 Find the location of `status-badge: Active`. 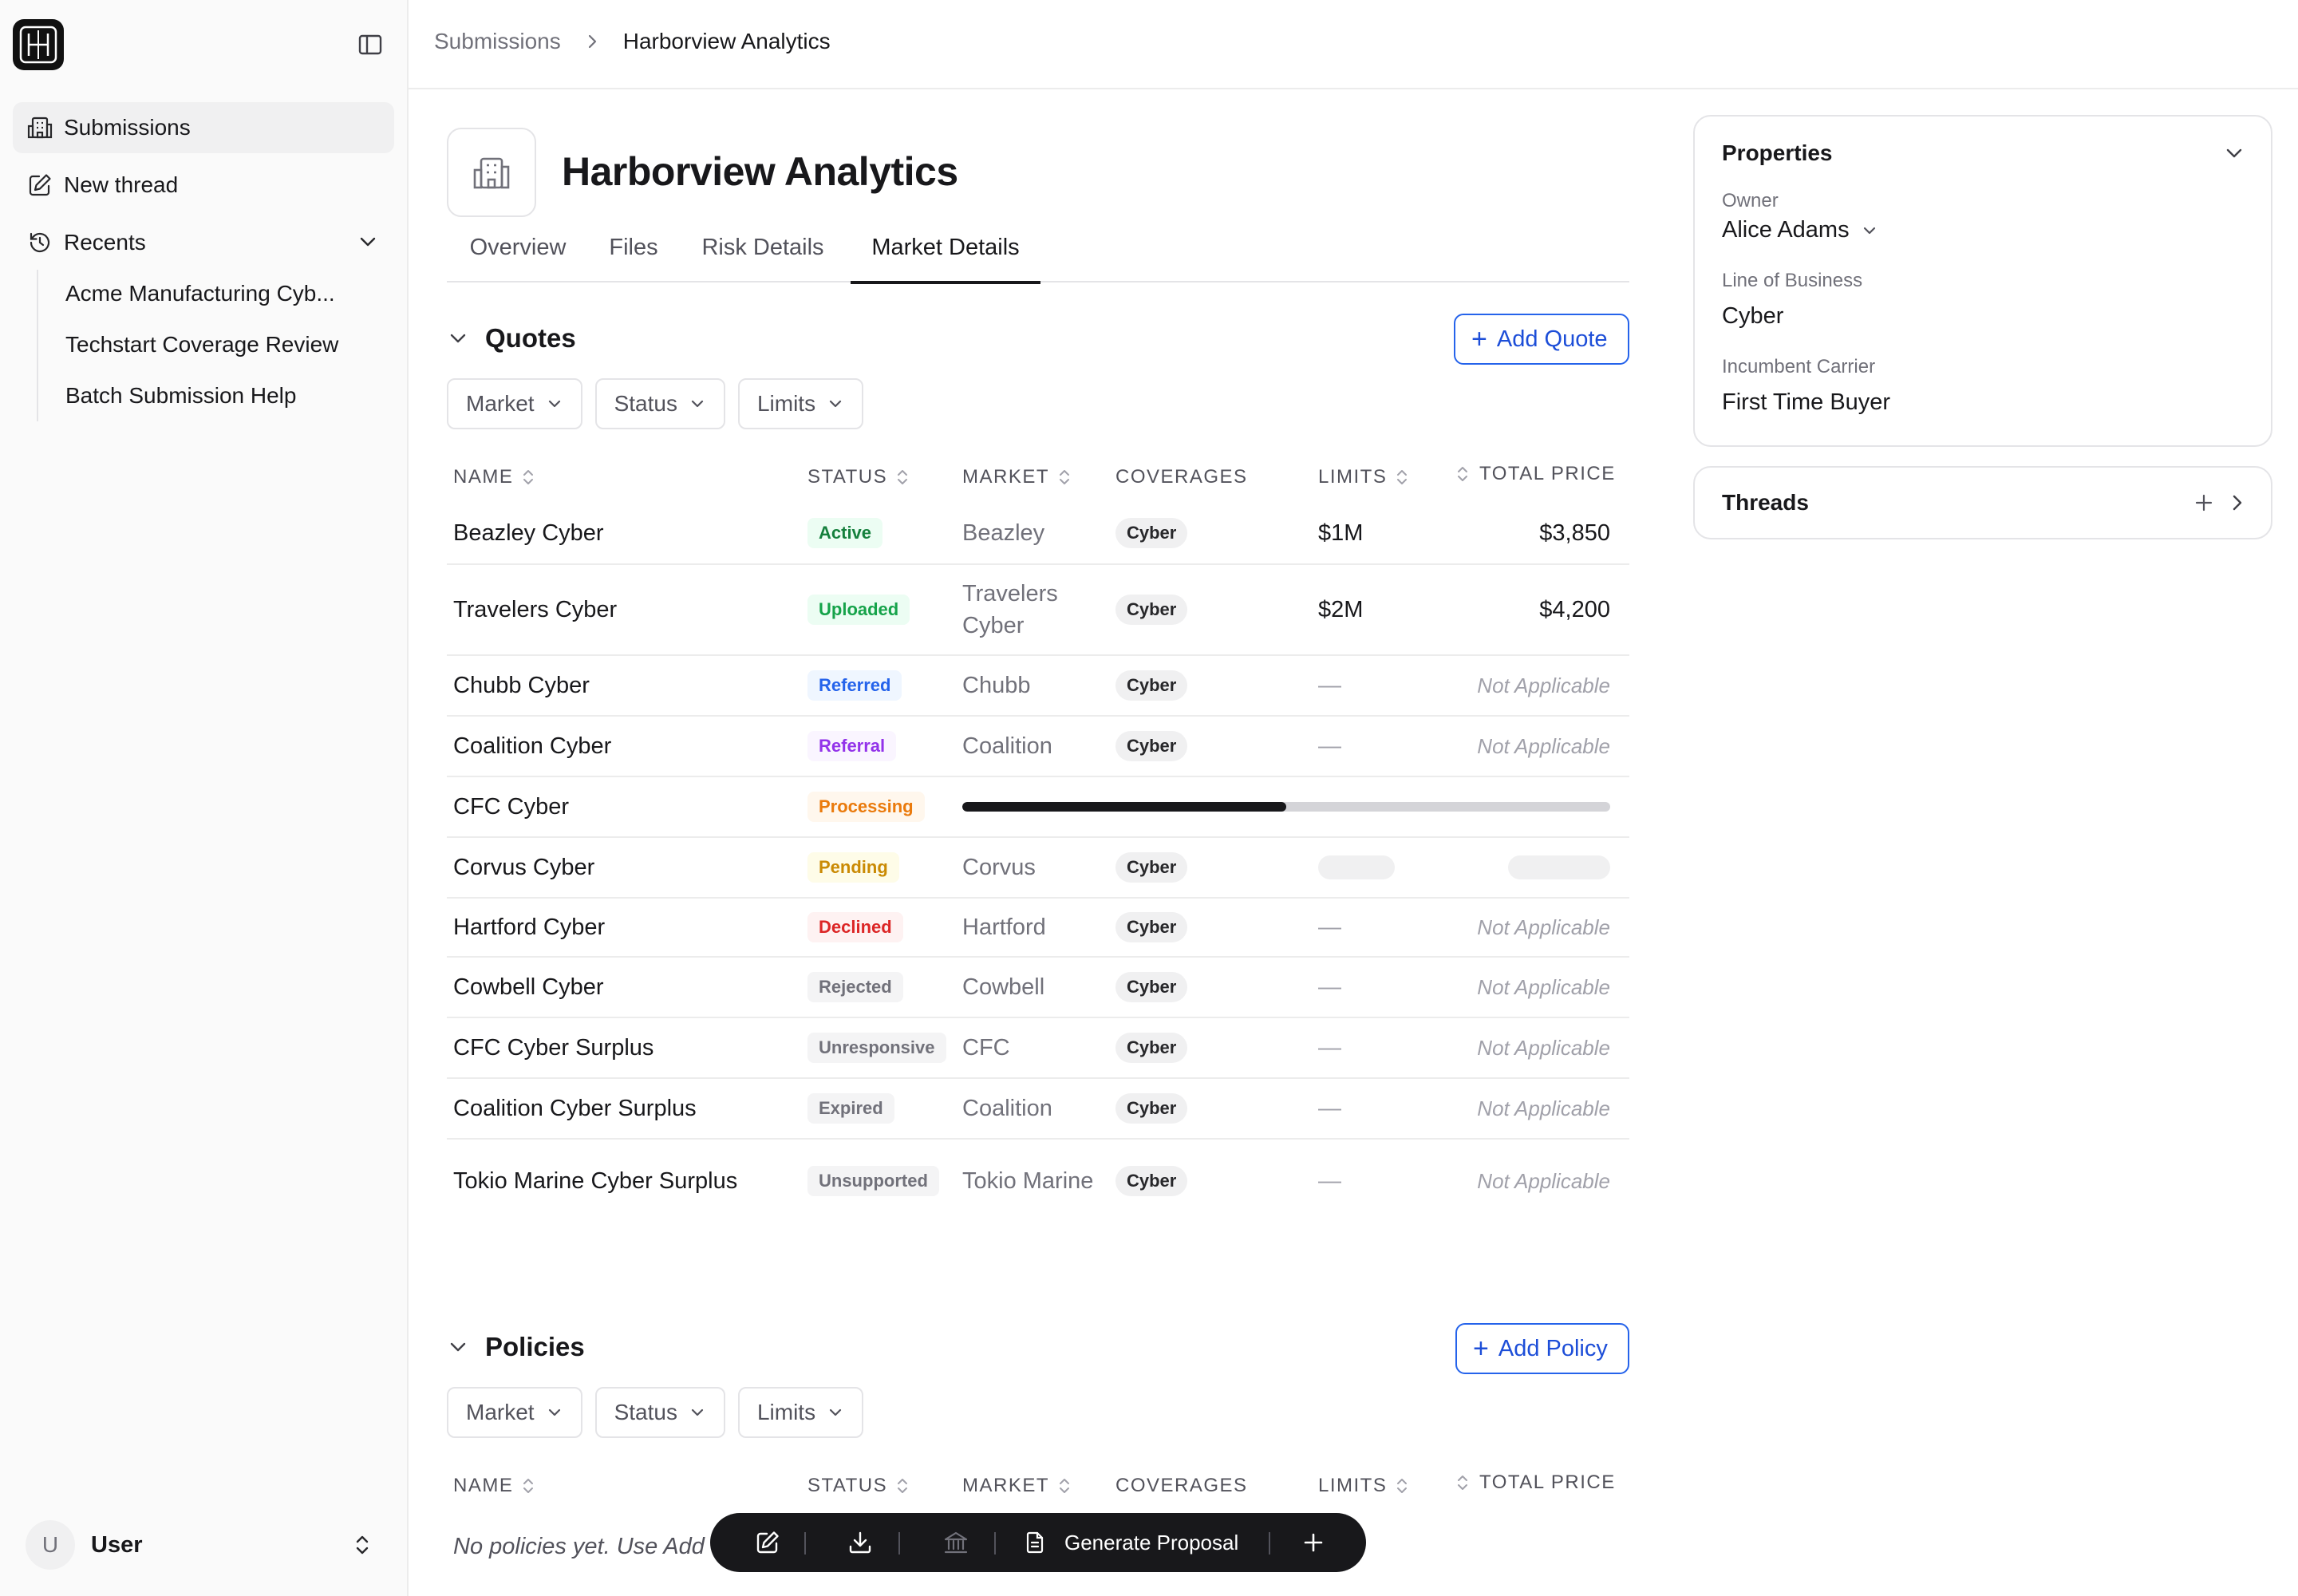

status-badge: Active is located at coordinates (845, 533).